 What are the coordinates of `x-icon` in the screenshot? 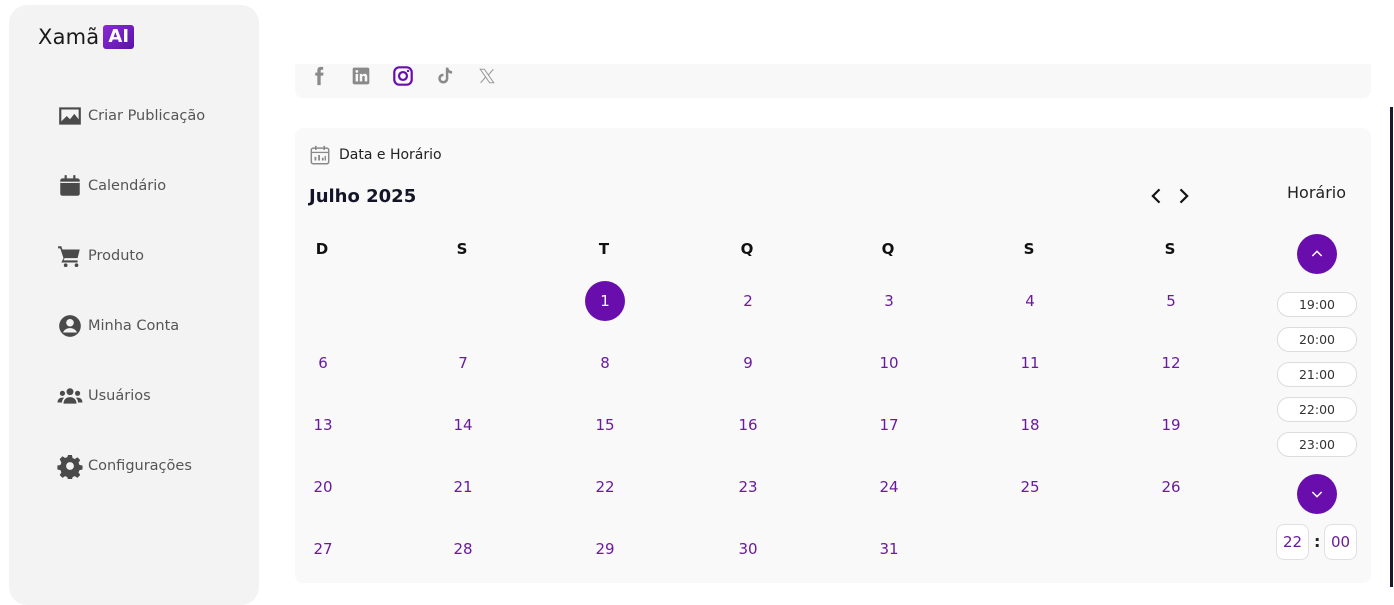 It's located at (487, 76).